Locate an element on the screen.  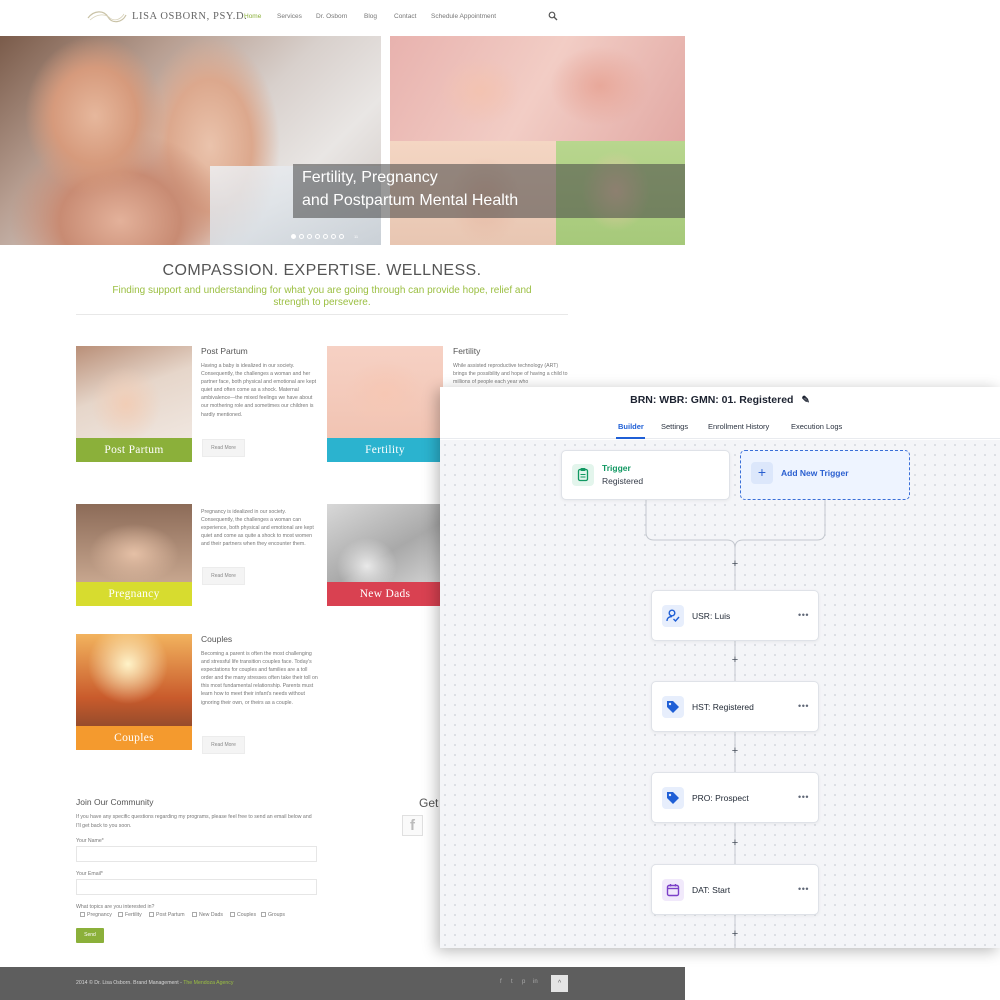
add-trigger-button: + Add New Trigger is located at coordinates (825, 475).